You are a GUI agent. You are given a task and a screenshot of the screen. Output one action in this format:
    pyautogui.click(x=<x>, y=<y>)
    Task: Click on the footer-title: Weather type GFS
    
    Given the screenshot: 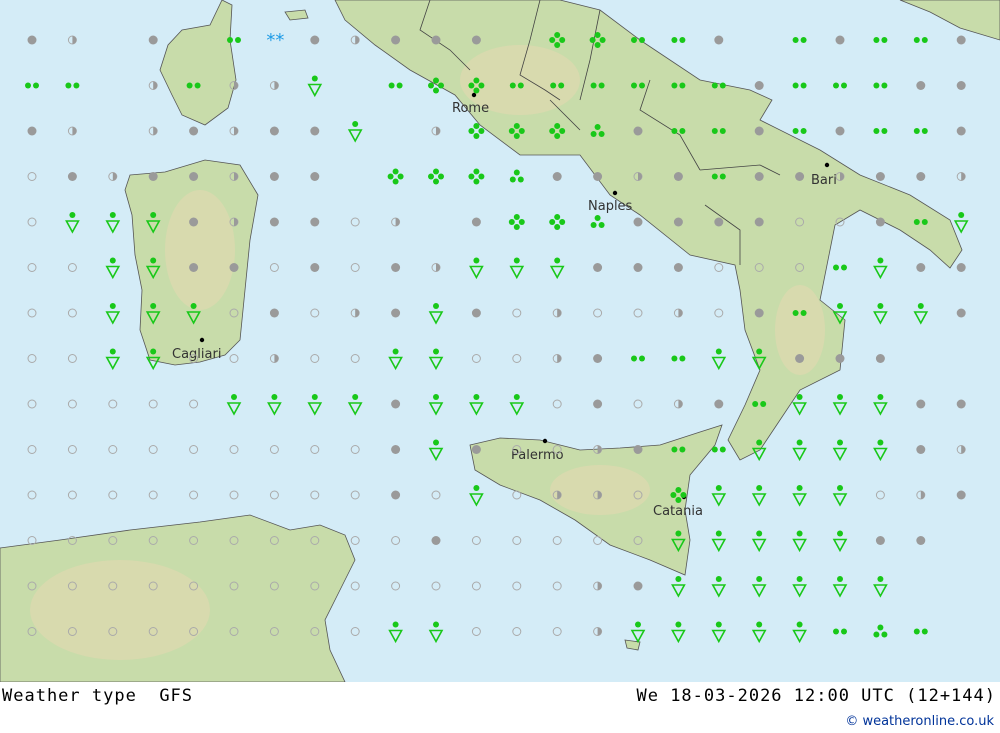 What is the action you would take?
    pyautogui.click(x=97, y=696)
    